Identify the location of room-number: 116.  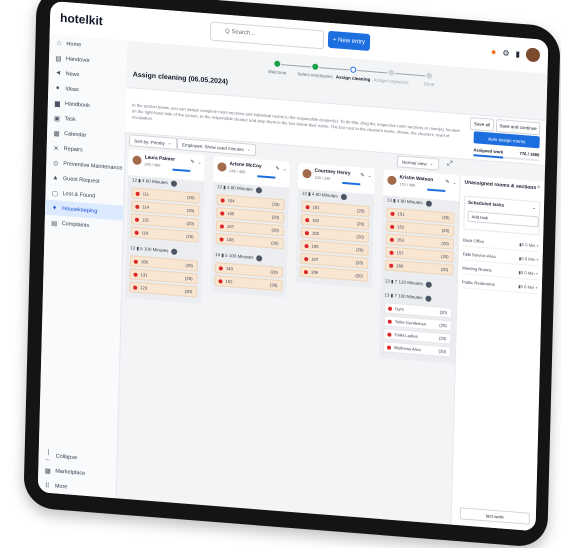
(145, 233).